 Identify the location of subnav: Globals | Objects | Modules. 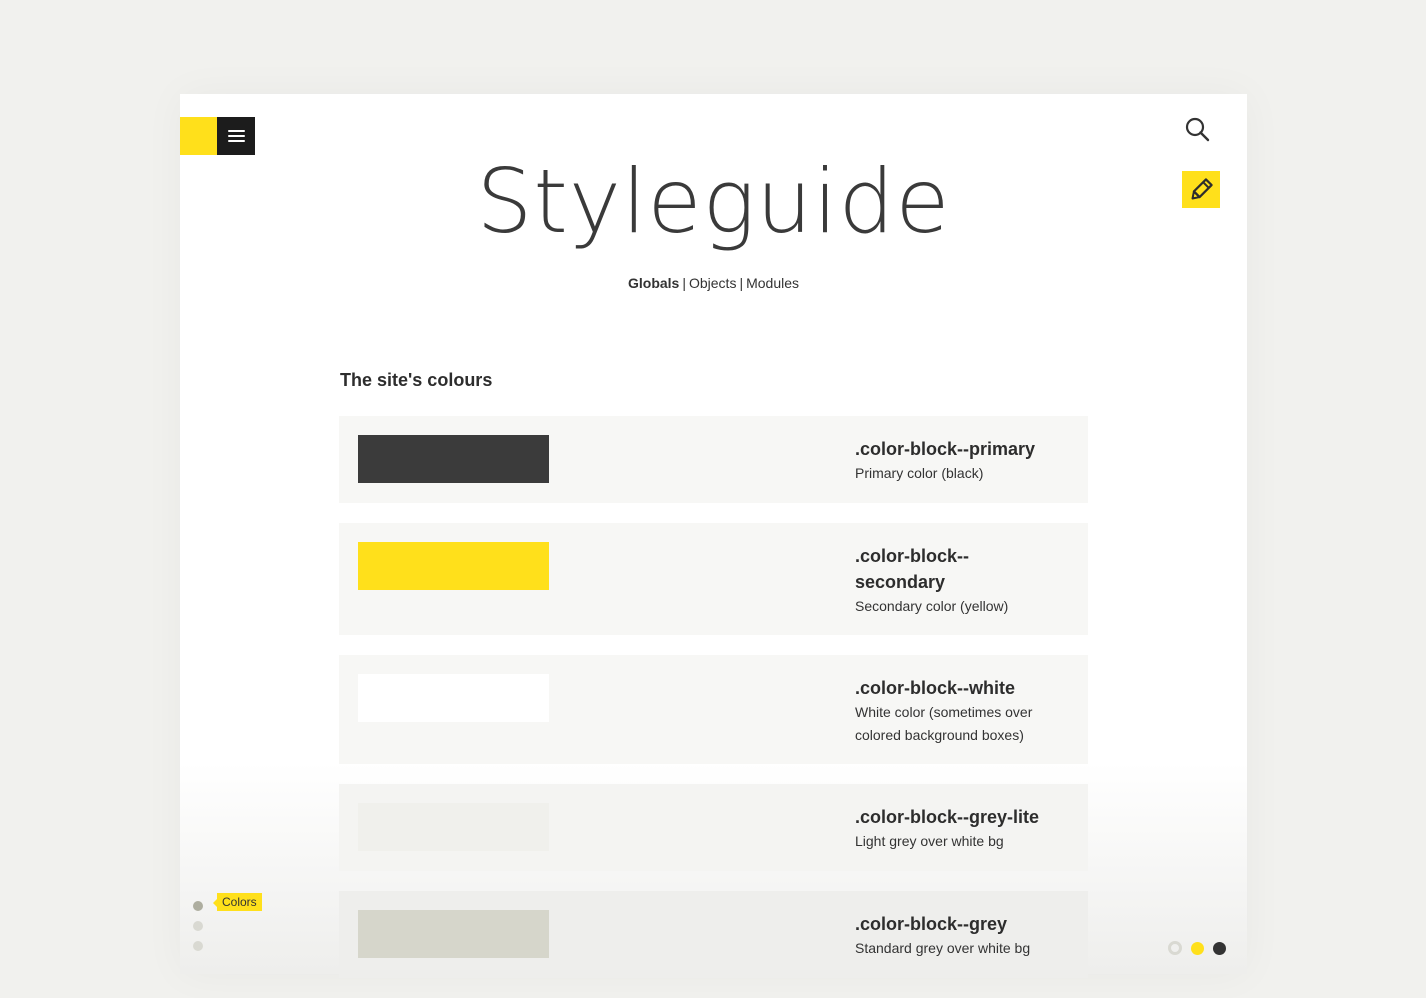
(713, 283).